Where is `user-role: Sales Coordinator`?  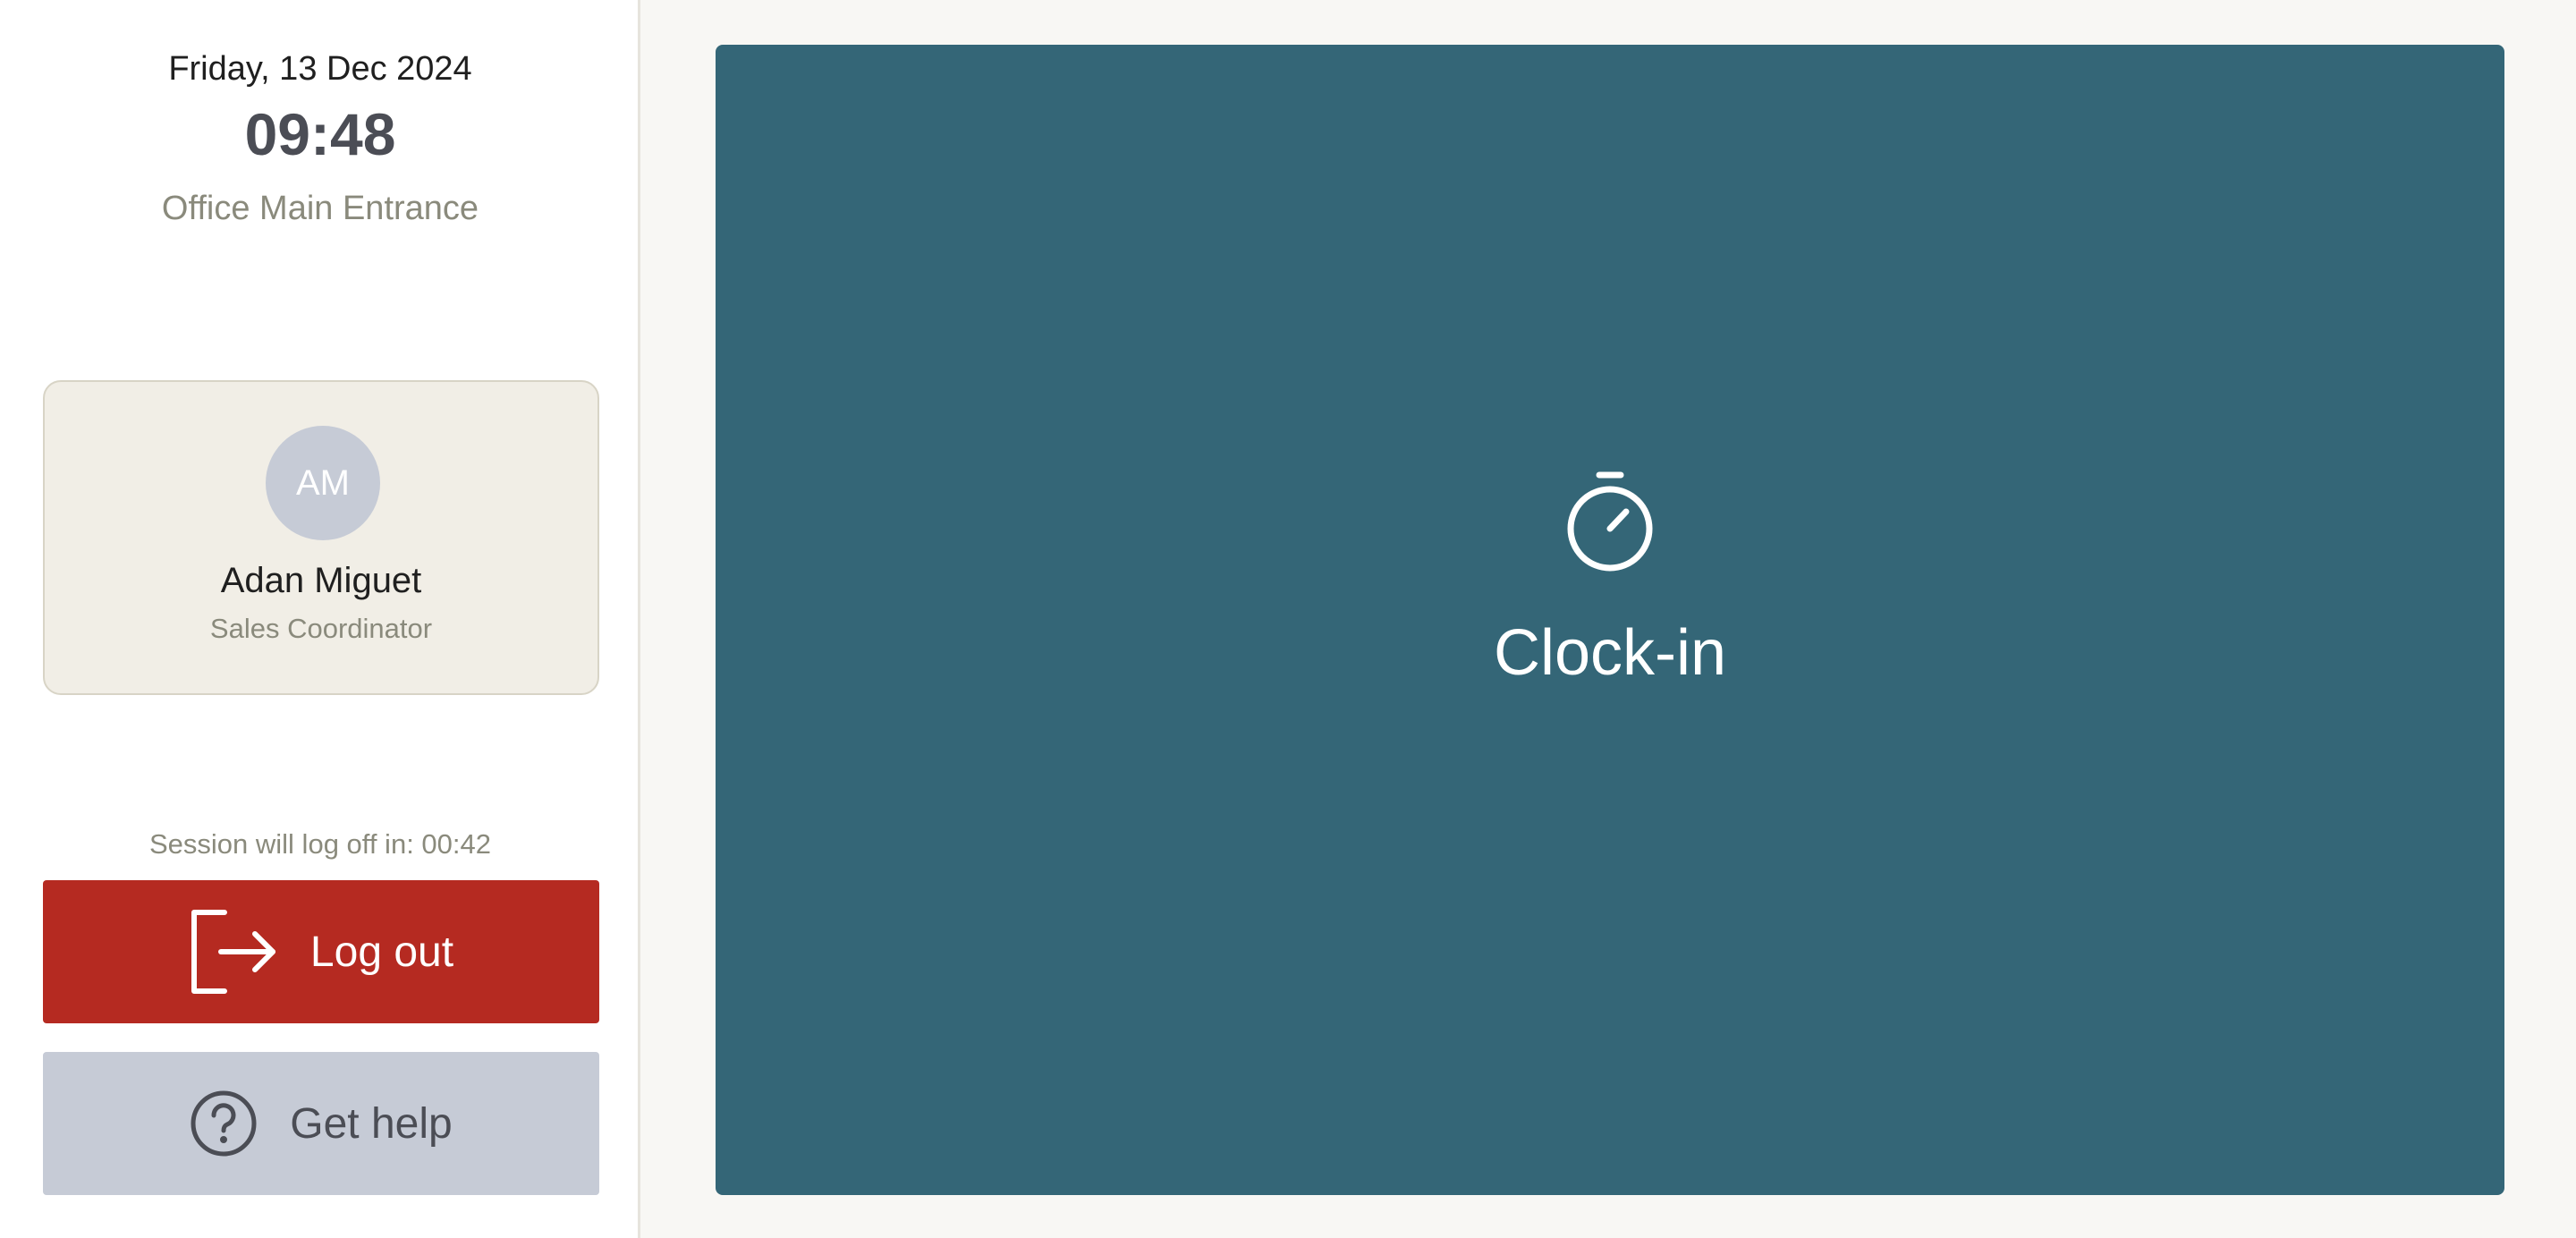 user-role: Sales Coordinator is located at coordinates (321, 628).